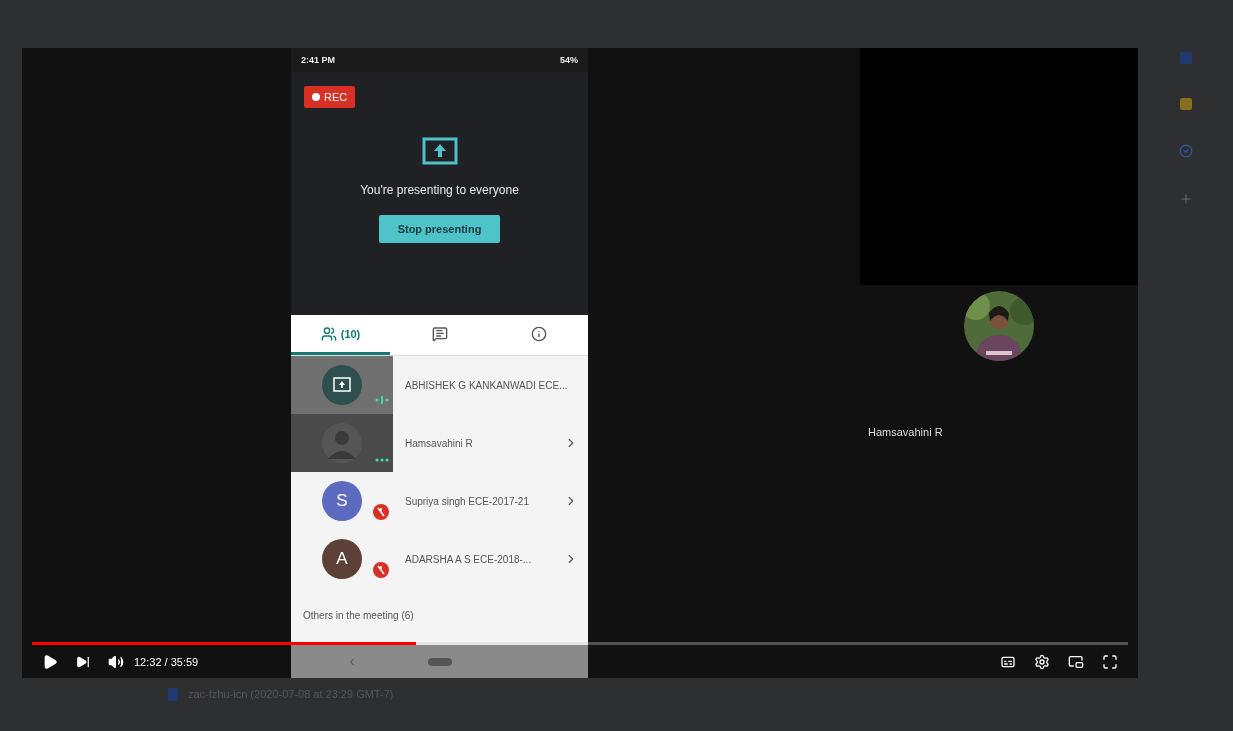 This screenshot has height=731, width=1233. I want to click on next-button, so click(83, 661).